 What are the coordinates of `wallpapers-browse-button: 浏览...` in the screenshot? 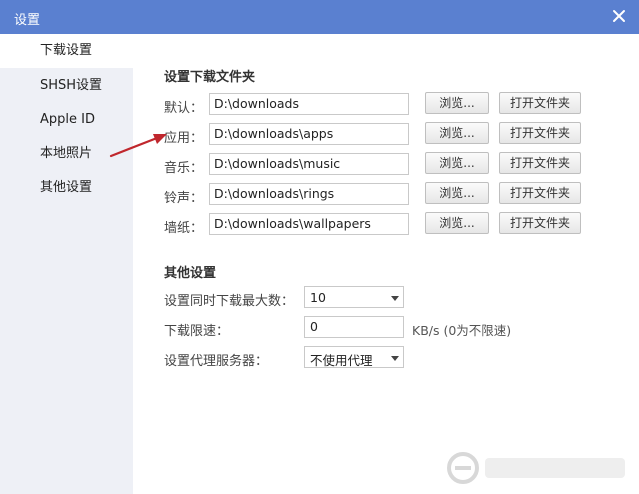 It's located at (457, 223).